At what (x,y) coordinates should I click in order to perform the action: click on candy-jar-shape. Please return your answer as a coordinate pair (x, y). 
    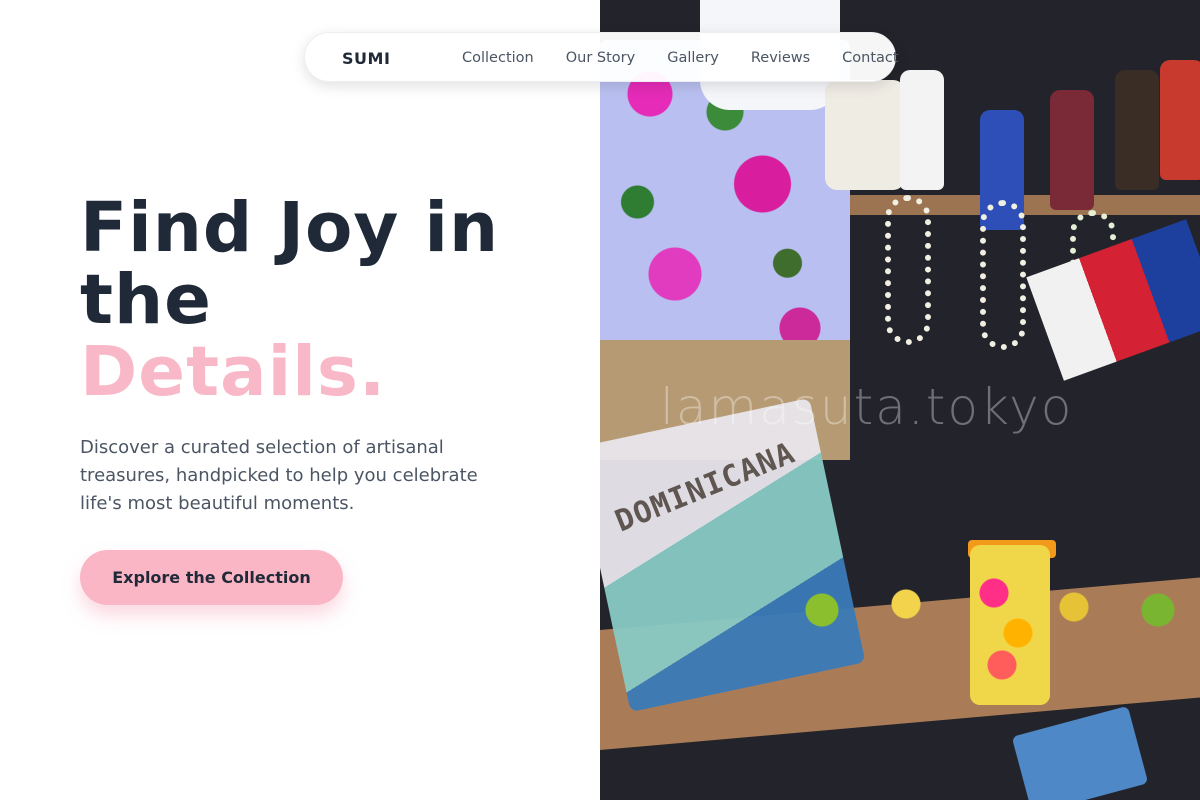
    Looking at the image, I should click on (1010, 625).